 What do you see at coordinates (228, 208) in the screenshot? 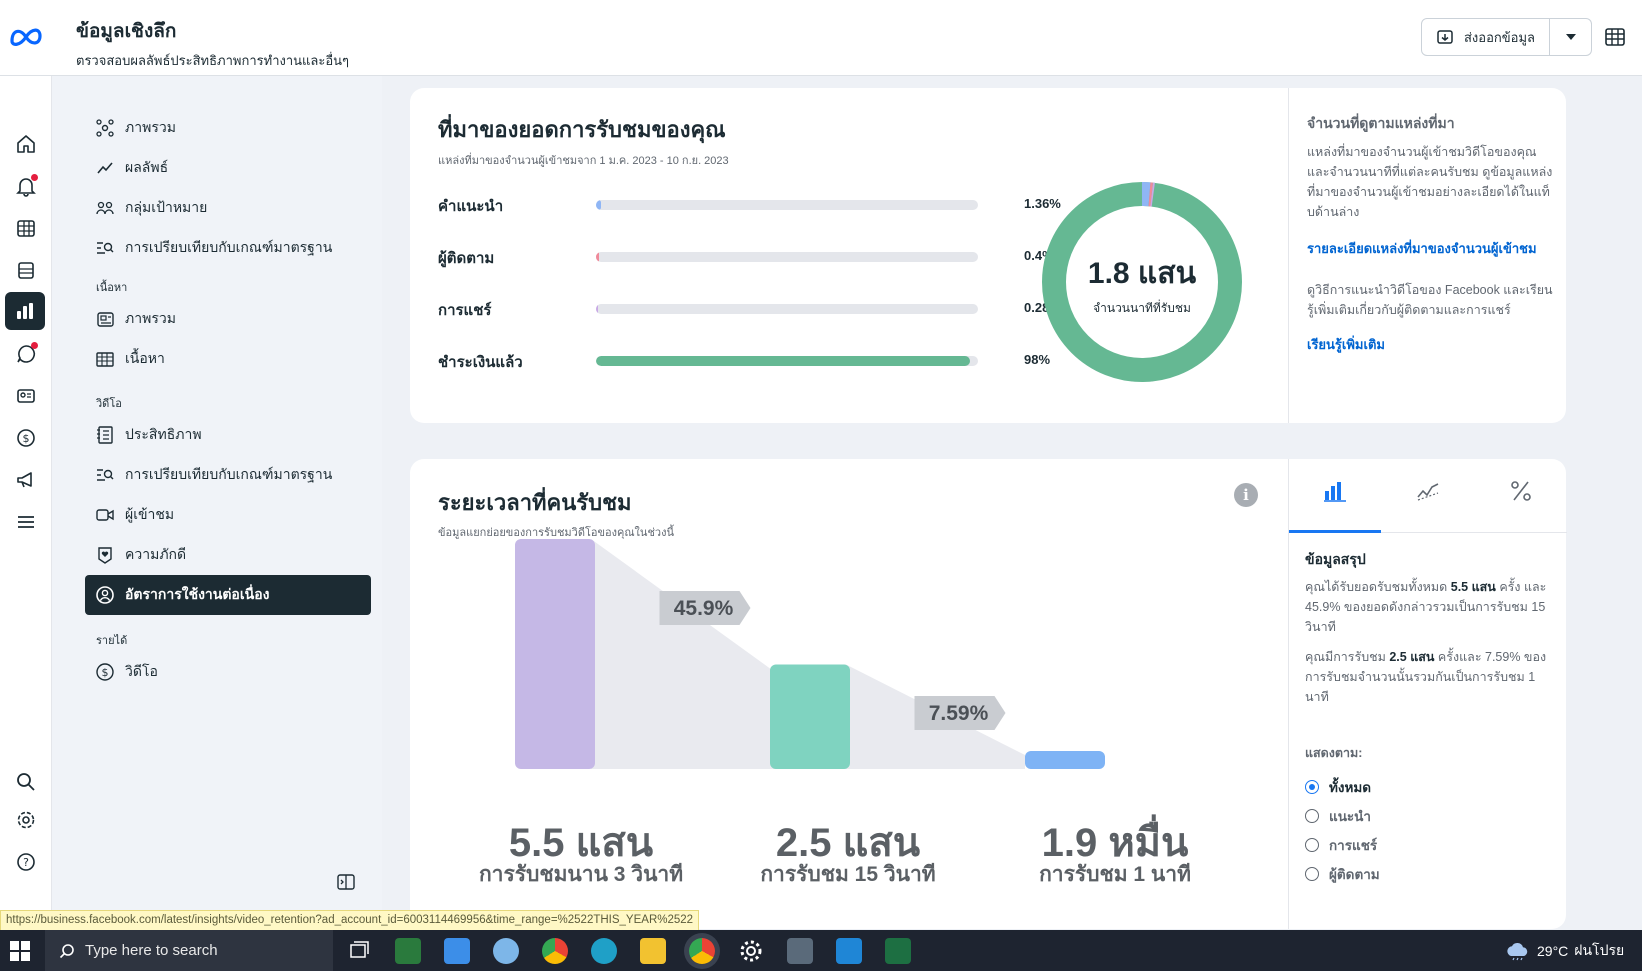
I see `nav-audience: กลุ่มเป้าหมาย` at bounding box center [228, 208].